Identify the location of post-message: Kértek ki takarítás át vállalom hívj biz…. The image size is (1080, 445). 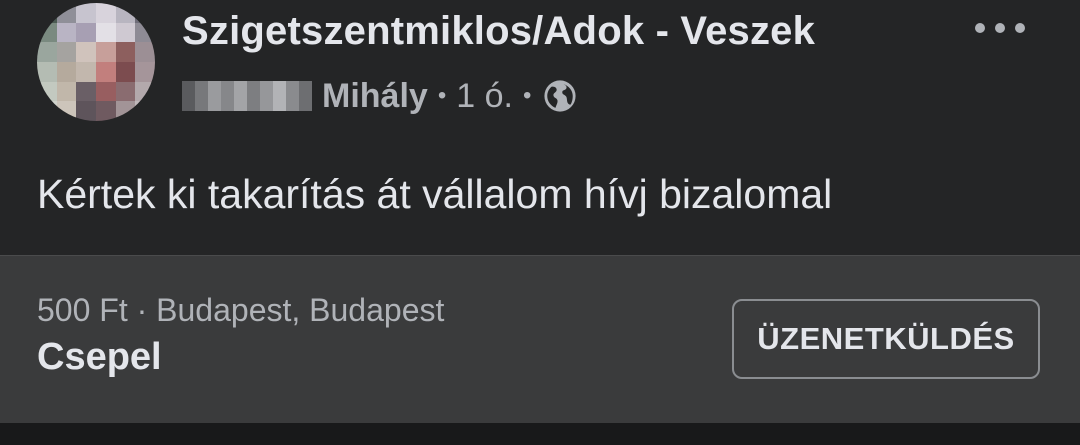
(435, 194).